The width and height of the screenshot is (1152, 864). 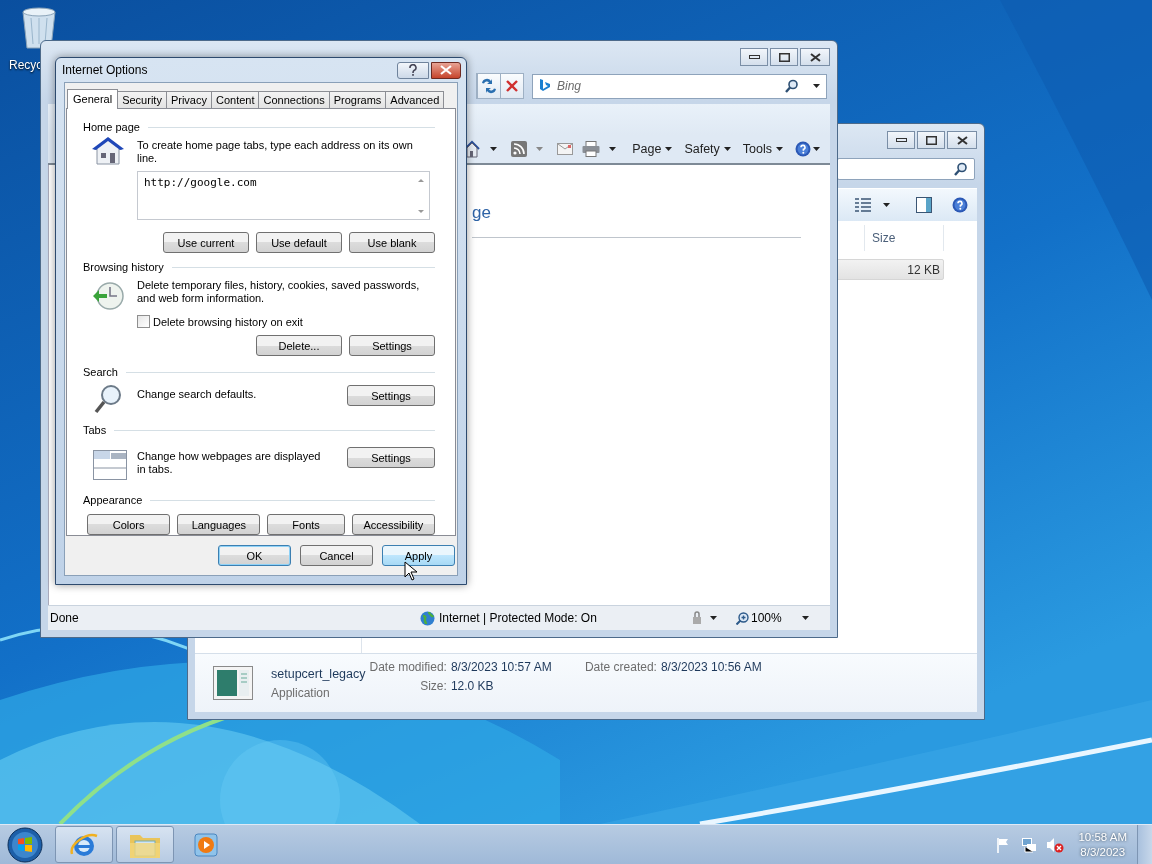 What do you see at coordinates (410, 571) in the screenshot?
I see `cursor-icon` at bounding box center [410, 571].